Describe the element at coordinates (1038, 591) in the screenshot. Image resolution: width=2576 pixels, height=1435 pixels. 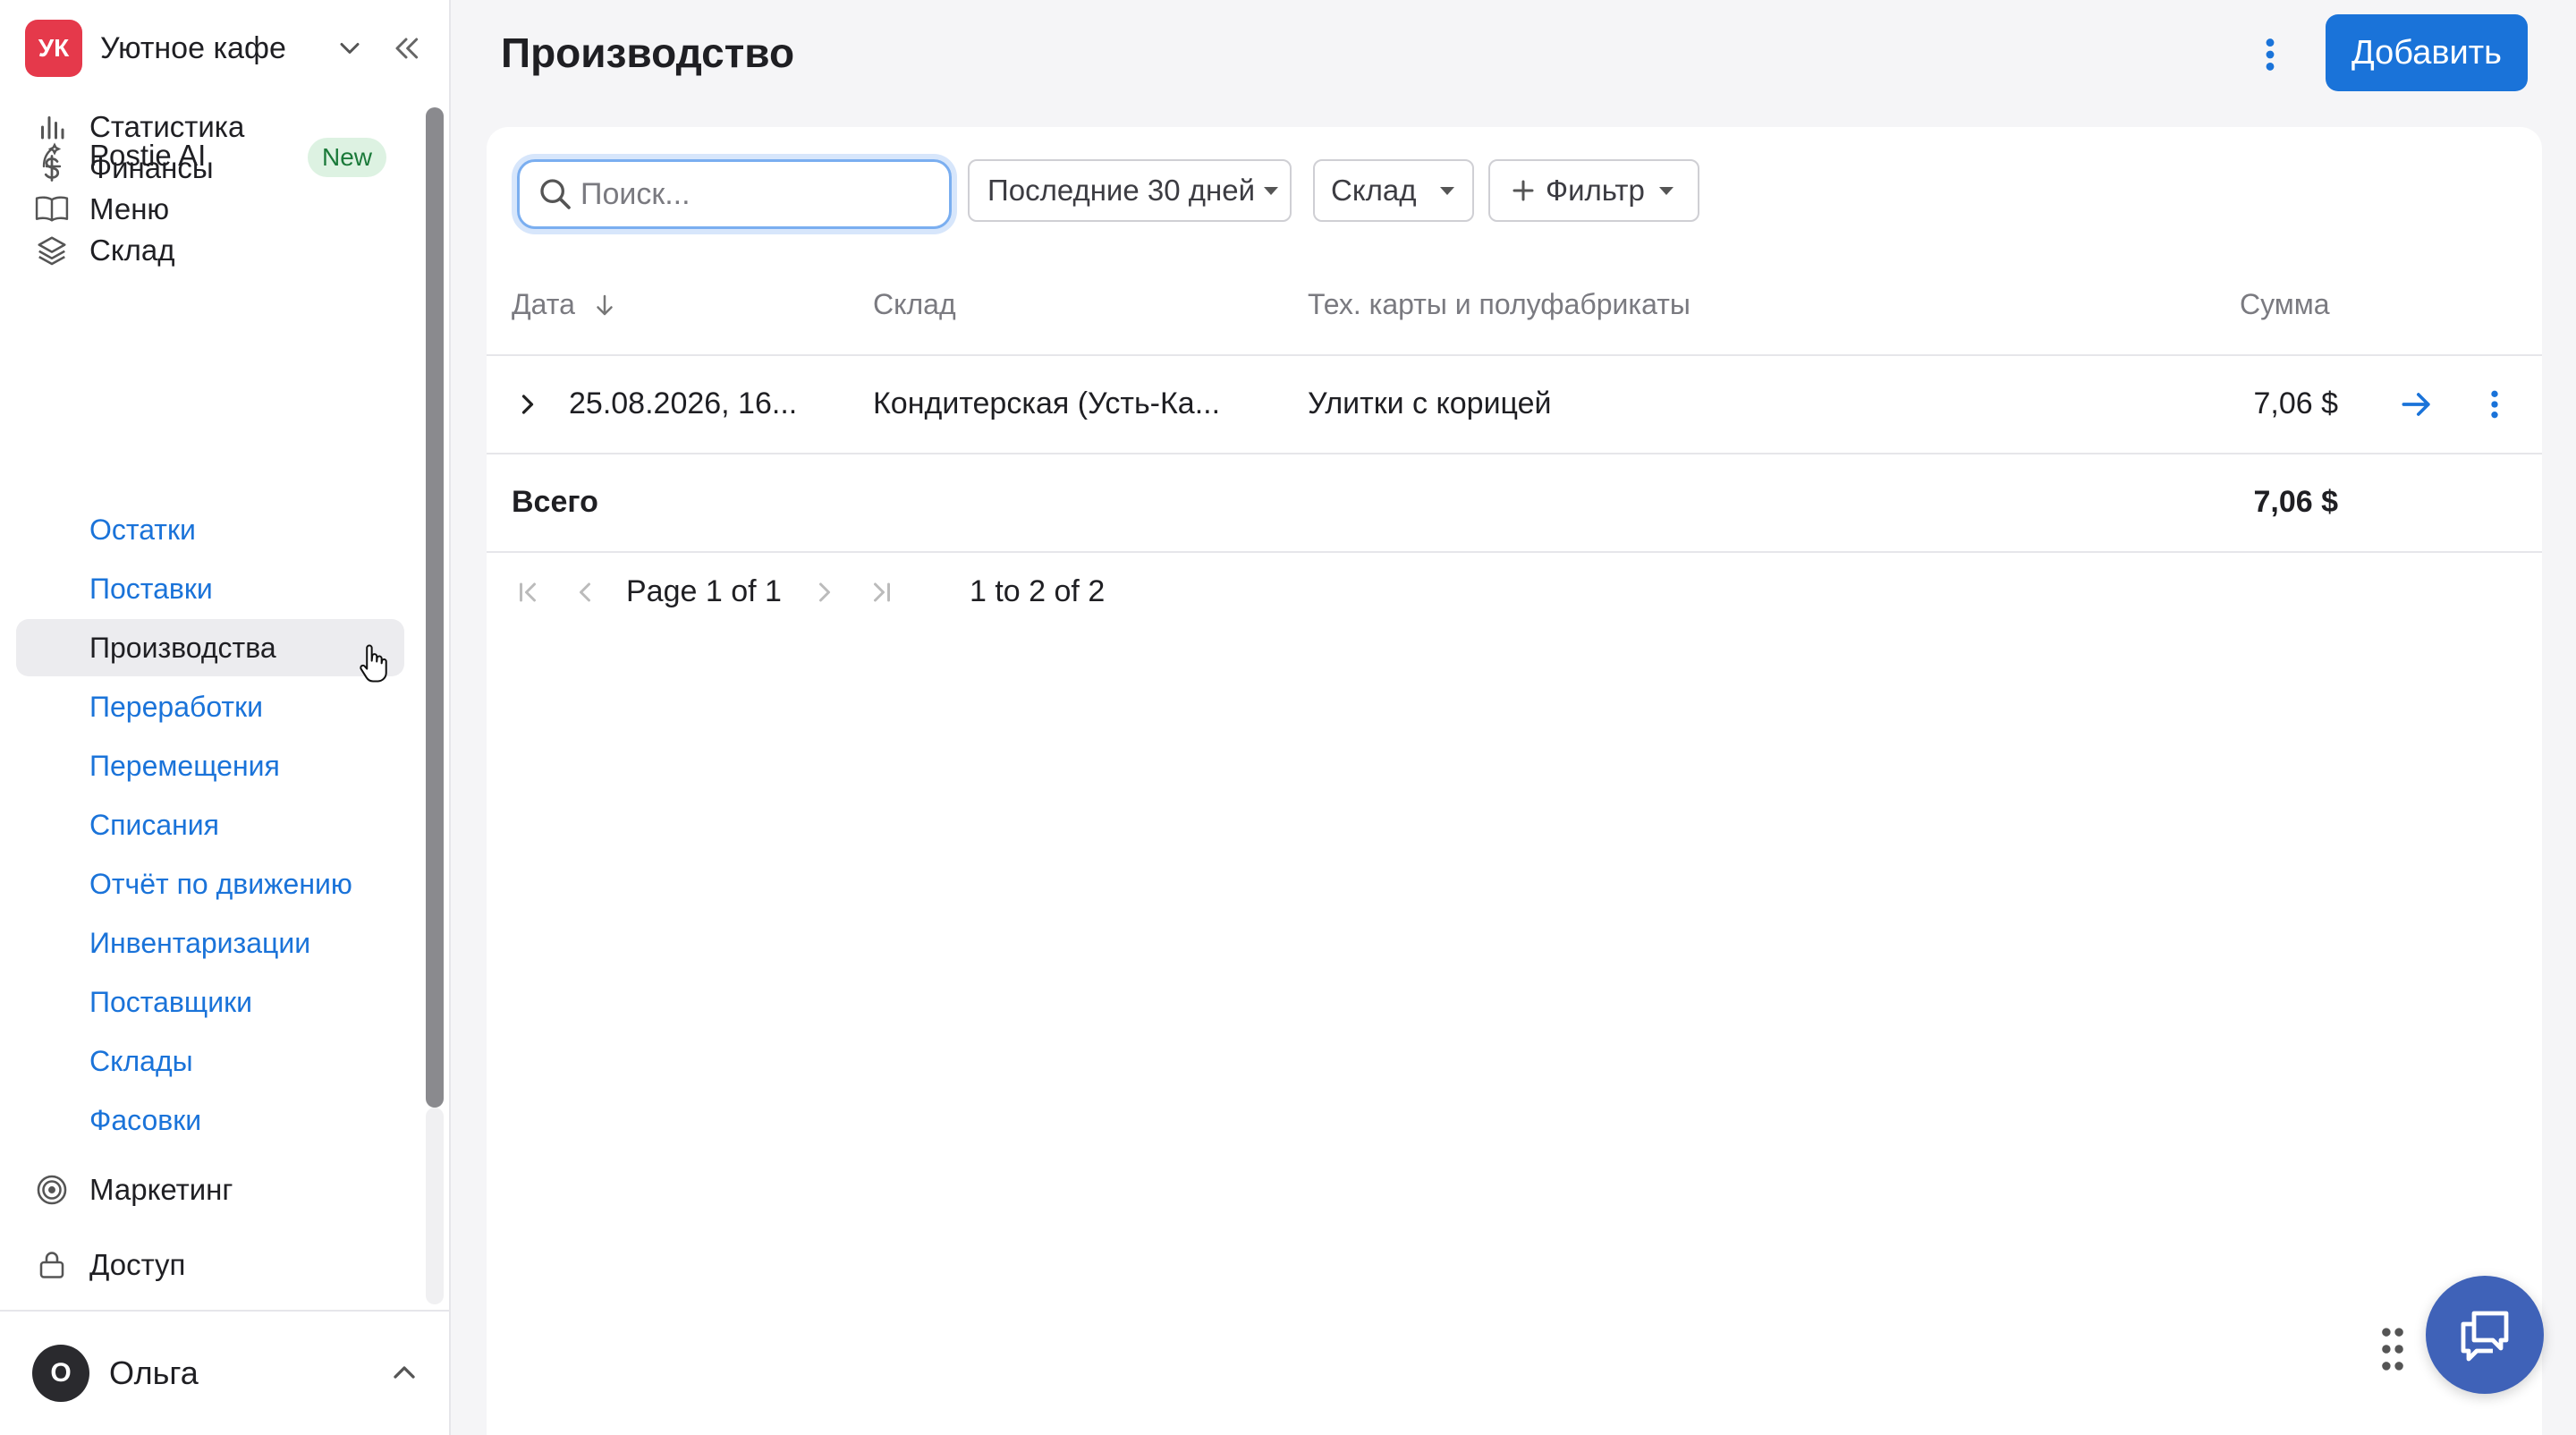
I see `row-range: 1 to 2 of 2` at that location.